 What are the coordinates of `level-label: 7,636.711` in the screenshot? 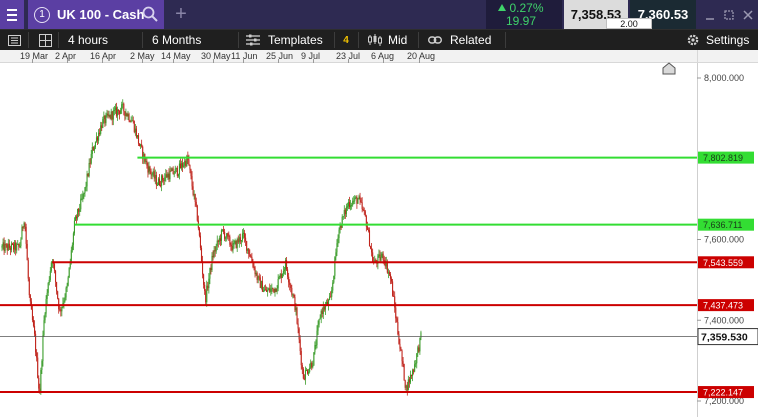 It's located at (722, 225).